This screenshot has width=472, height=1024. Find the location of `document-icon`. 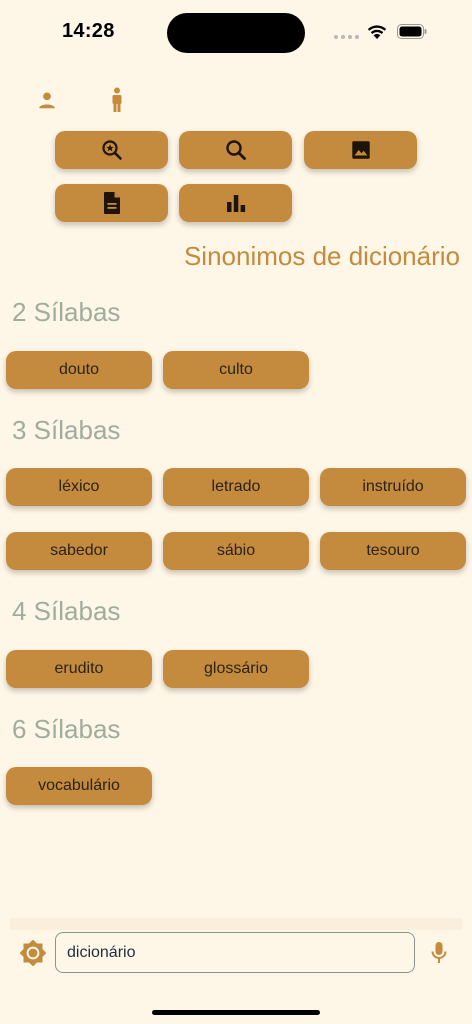

document-icon is located at coordinates (111, 203).